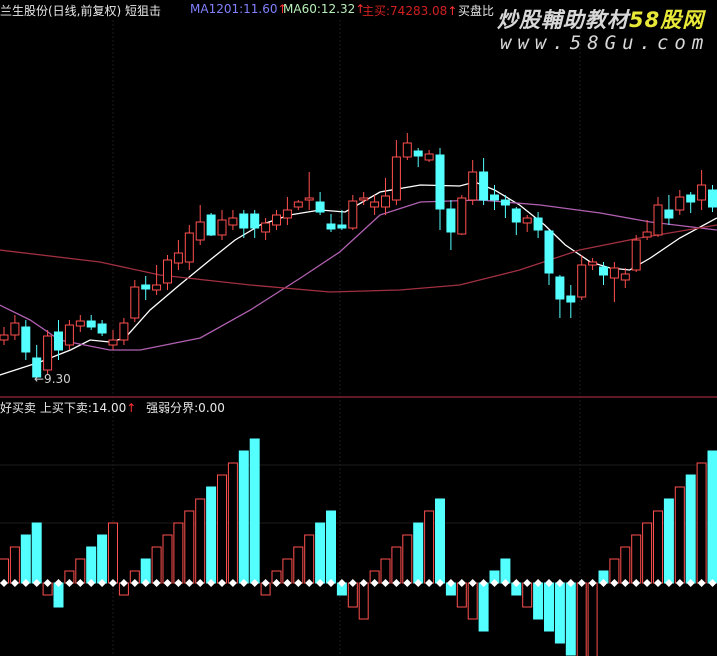 Image resolution: width=717 pixels, height=656 pixels. Describe the element at coordinates (83, 408) in the screenshot. I see `indicator-value: 上买下卖:14.00` at that location.